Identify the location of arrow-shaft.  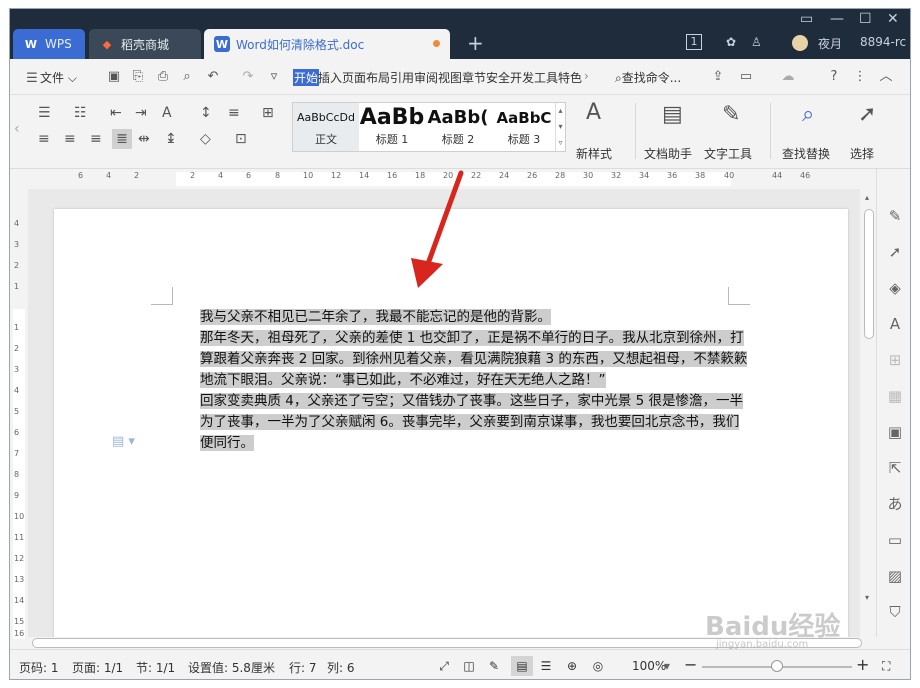
(443, 222).